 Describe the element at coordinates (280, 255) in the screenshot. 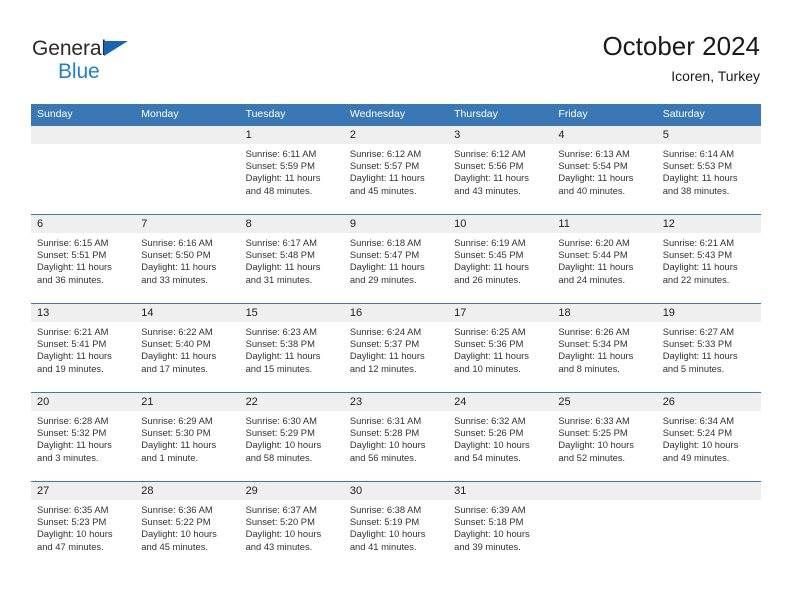

I see `sunset-line: Sunset: 5:48 PM` at that location.